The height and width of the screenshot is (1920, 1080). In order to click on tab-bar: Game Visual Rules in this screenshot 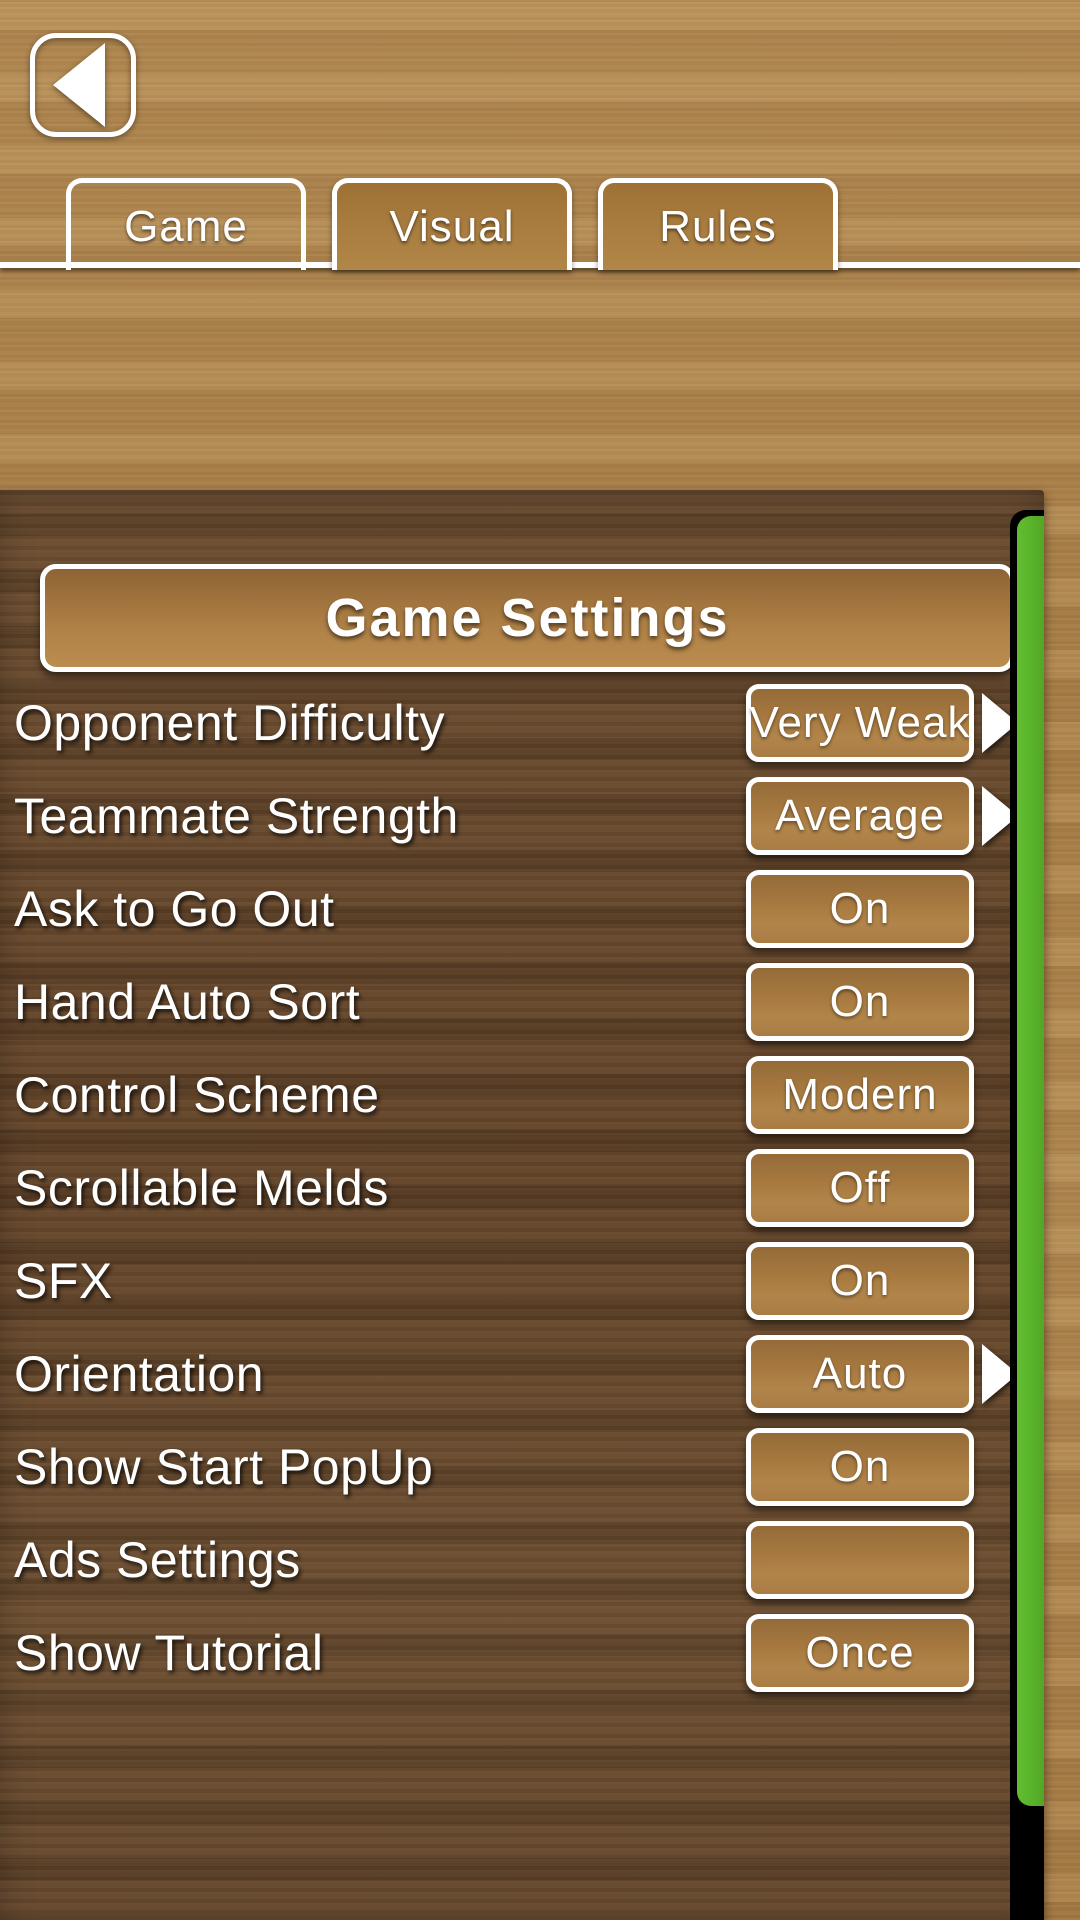, I will do `click(540, 221)`.